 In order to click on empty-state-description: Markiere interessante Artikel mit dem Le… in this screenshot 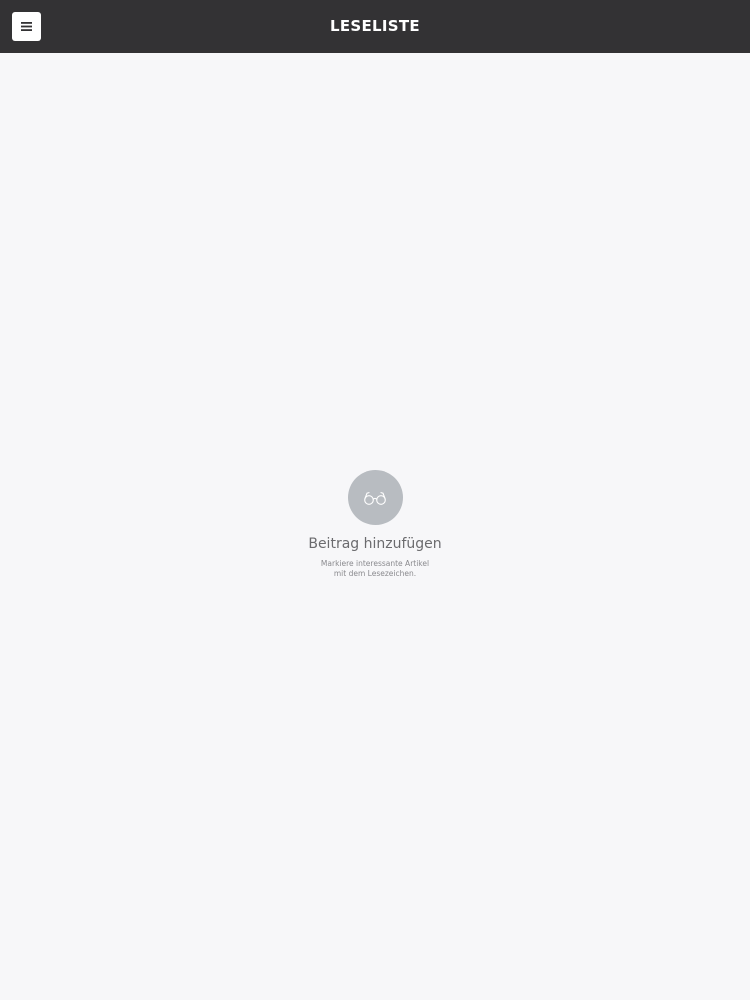, I will do `click(375, 569)`.